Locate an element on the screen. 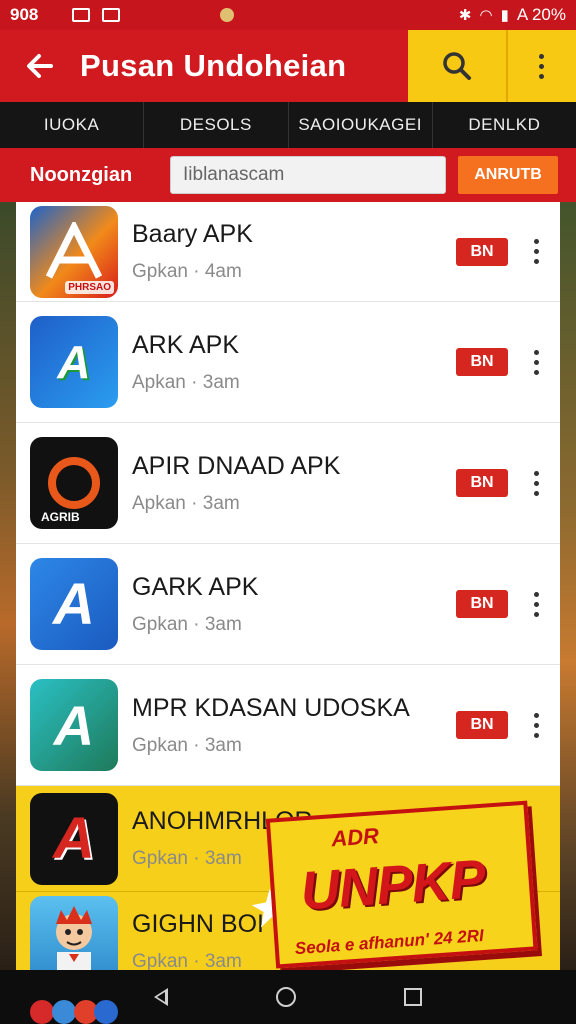 The width and height of the screenshot is (576, 1024). promo-main-text: UNPKP is located at coordinates (392, 885).